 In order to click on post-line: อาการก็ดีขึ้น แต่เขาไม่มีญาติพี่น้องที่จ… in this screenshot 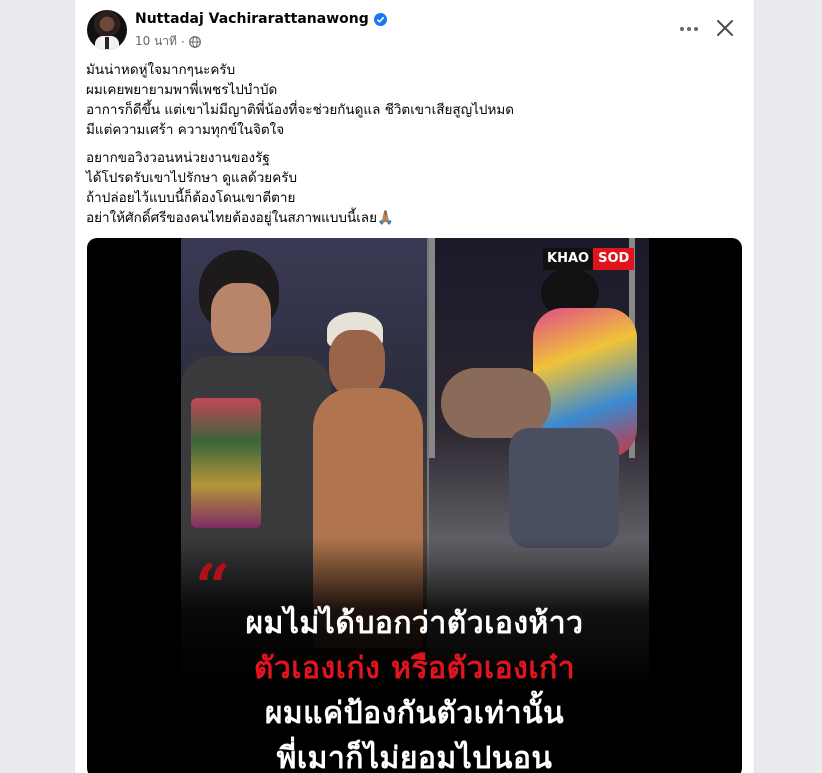, I will do `click(300, 110)`.